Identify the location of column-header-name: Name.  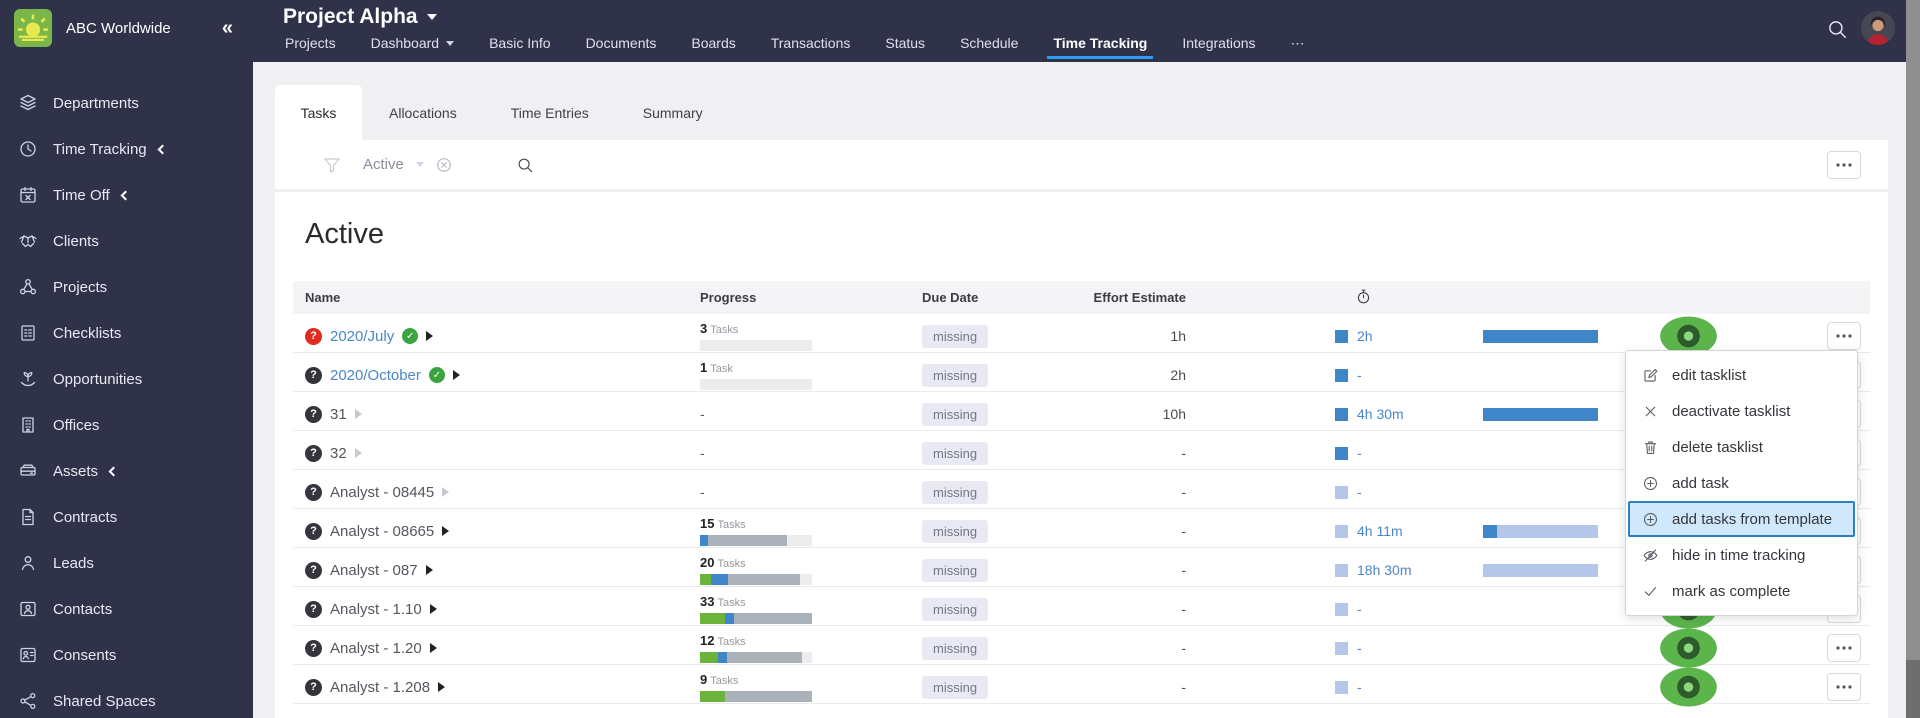
(481, 297).